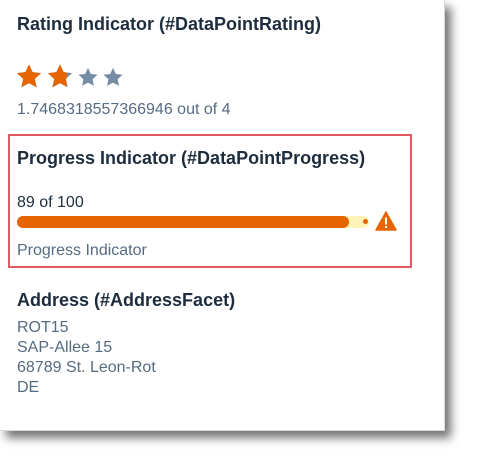 This screenshot has height=459, width=477. I want to click on progress-value-text: 89 of 100, so click(50, 202).